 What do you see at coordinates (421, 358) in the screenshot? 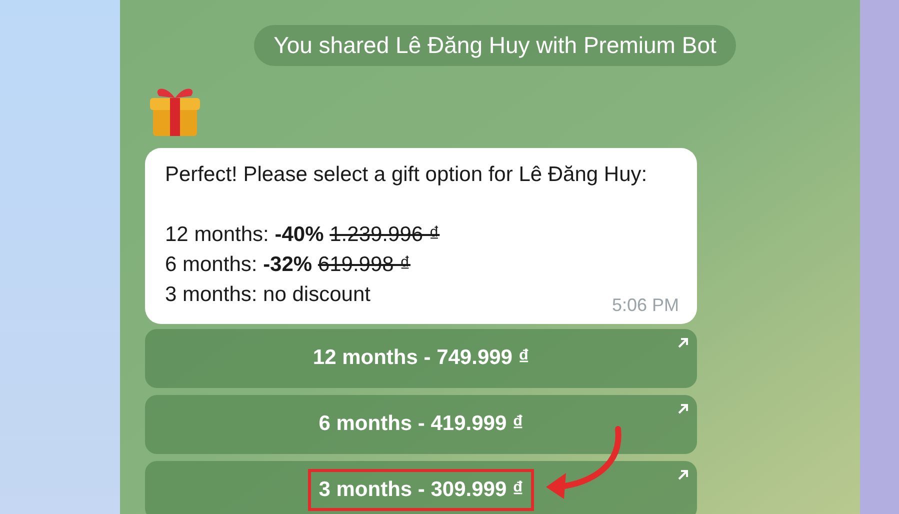
I see `option-button: 12 months - 749.999 ₫` at bounding box center [421, 358].